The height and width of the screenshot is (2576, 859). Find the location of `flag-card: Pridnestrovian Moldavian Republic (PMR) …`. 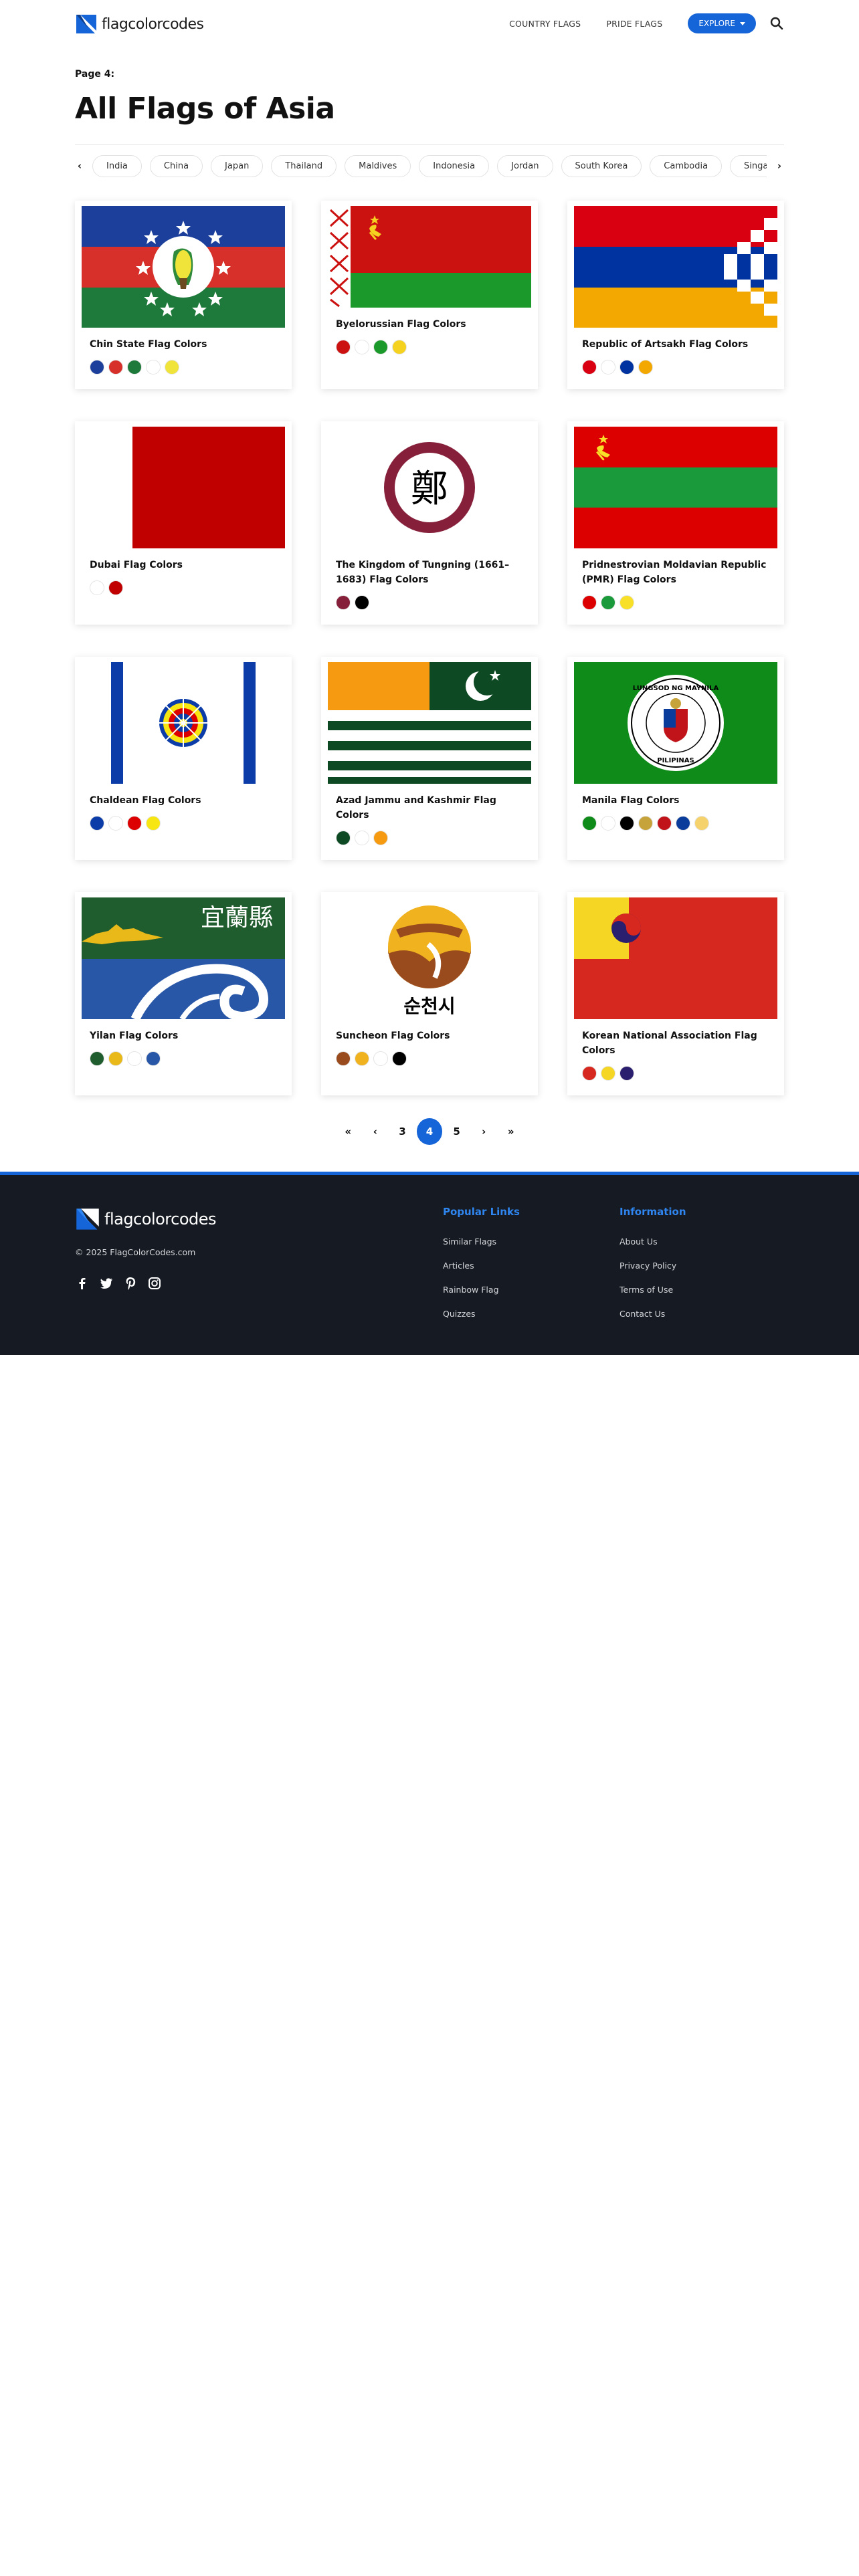

flag-card: Pridnestrovian Moldavian Republic (PMR) … is located at coordinates (676, 523).